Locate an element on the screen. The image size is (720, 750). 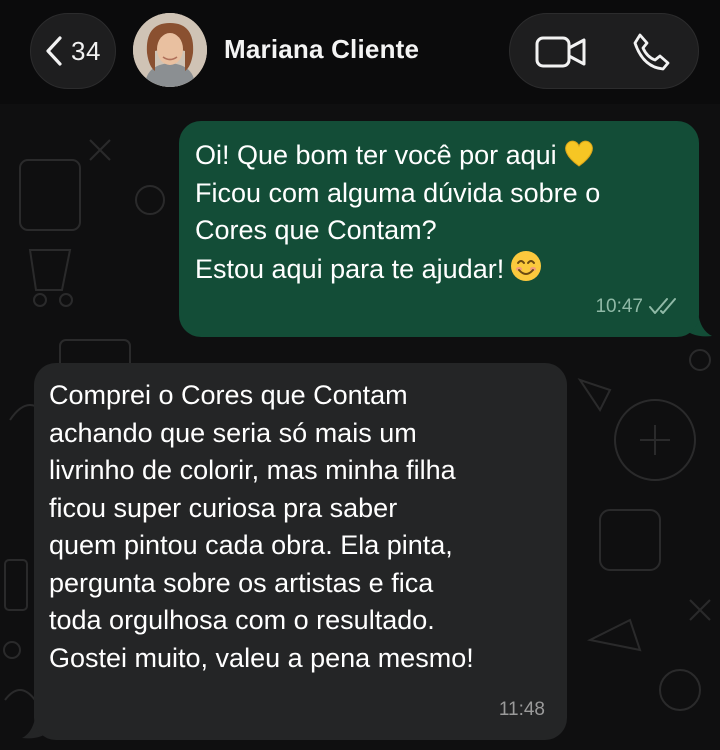
message-line: livrinho de colorir, mas minha filha is located at coordinates (252, 470).